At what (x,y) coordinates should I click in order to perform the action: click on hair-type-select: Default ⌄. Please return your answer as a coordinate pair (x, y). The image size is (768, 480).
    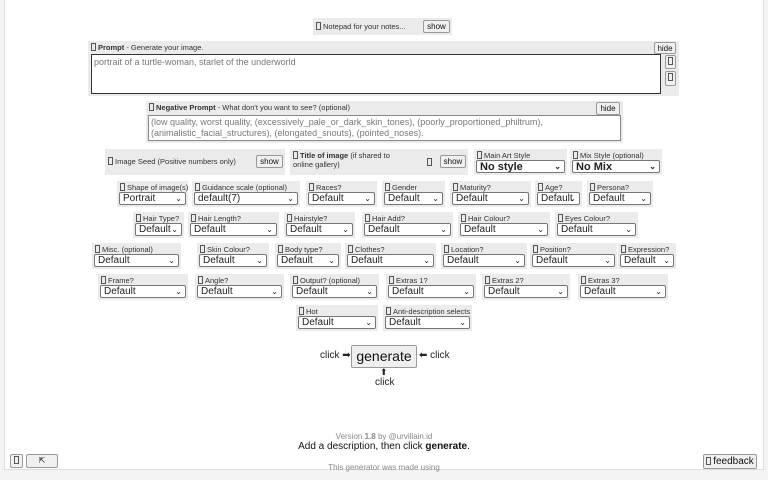
    Looking at the image, I should click on (158, 229).